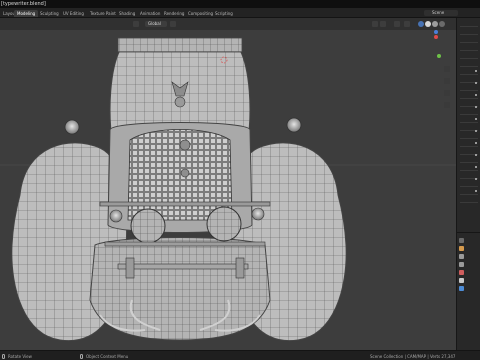  Describe the element at coordinates (439, 56) in the screenshot. I see `gizmo-y-axis` at that location.